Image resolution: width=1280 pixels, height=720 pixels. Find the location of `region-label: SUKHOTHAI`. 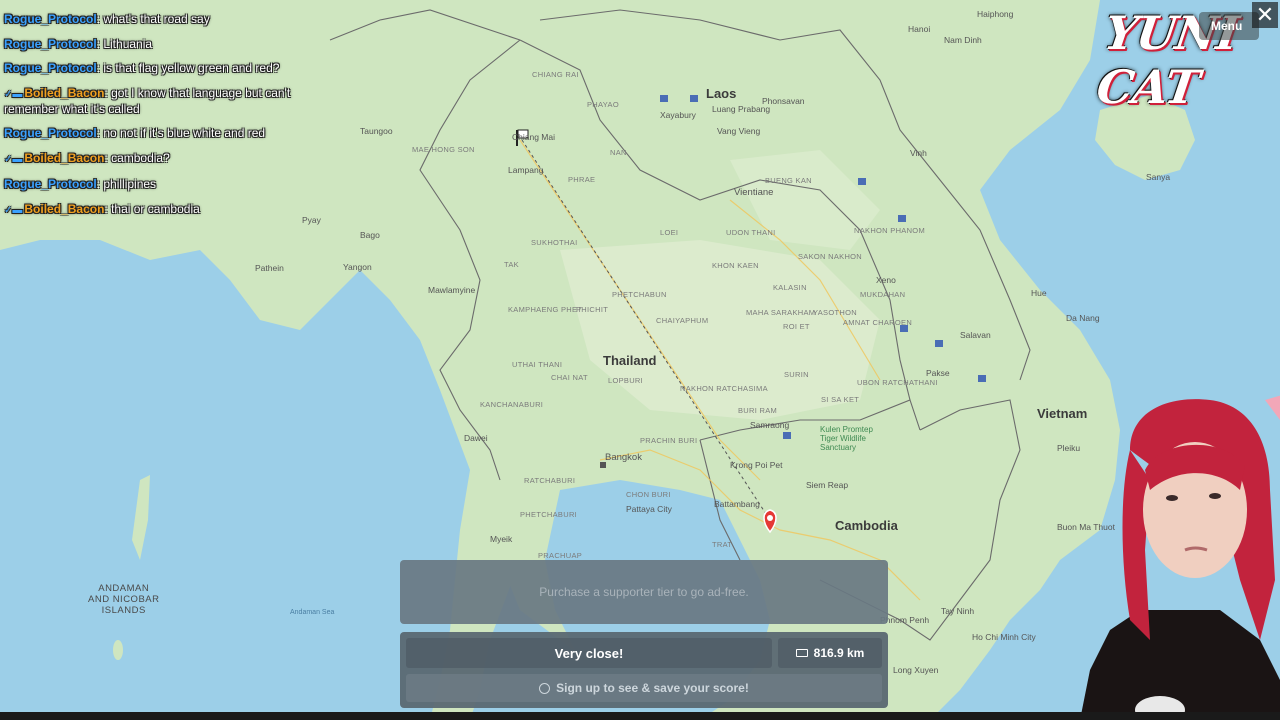

region-label: SUKHOTHAI is located at coordinates (554, 242).